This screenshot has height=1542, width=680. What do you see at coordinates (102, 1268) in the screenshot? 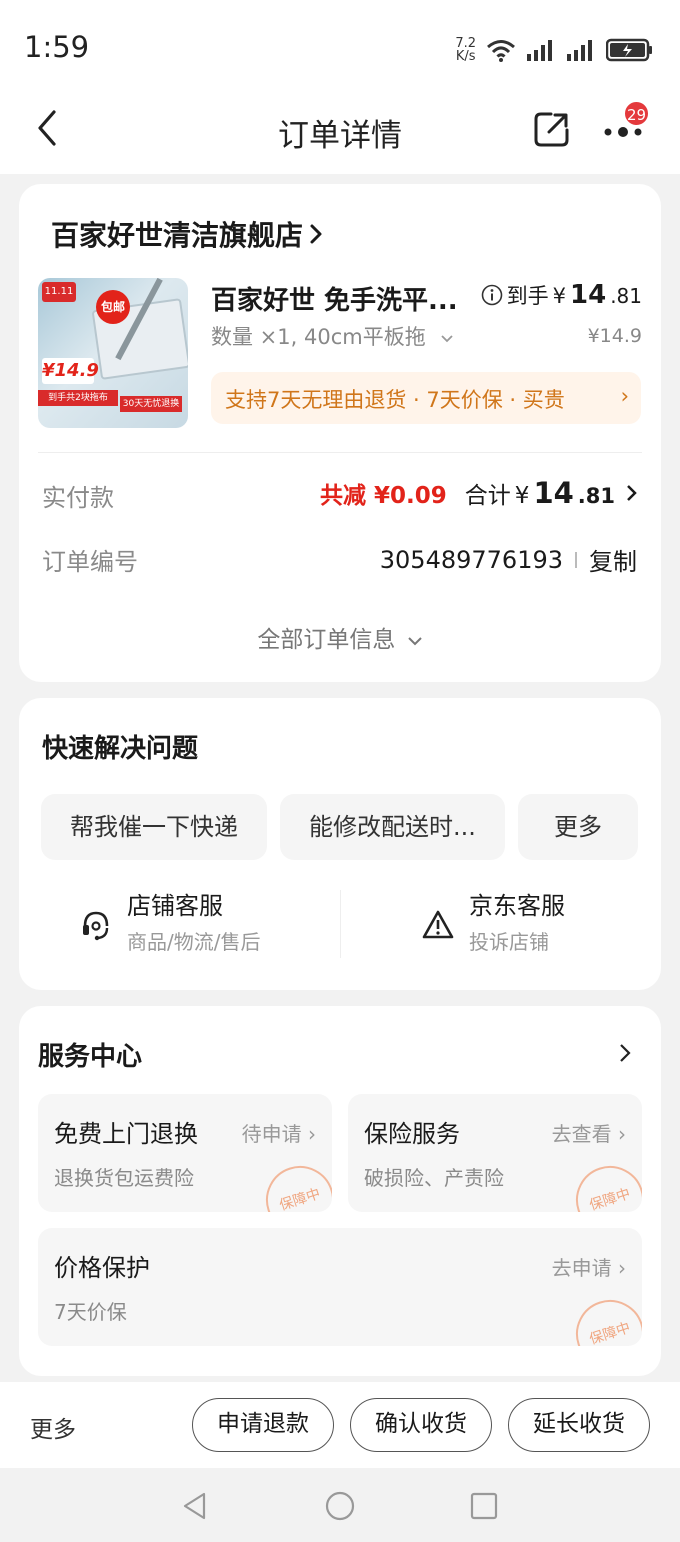
I see `tile-title: 价格保护` at bounding box center [102, 1268].